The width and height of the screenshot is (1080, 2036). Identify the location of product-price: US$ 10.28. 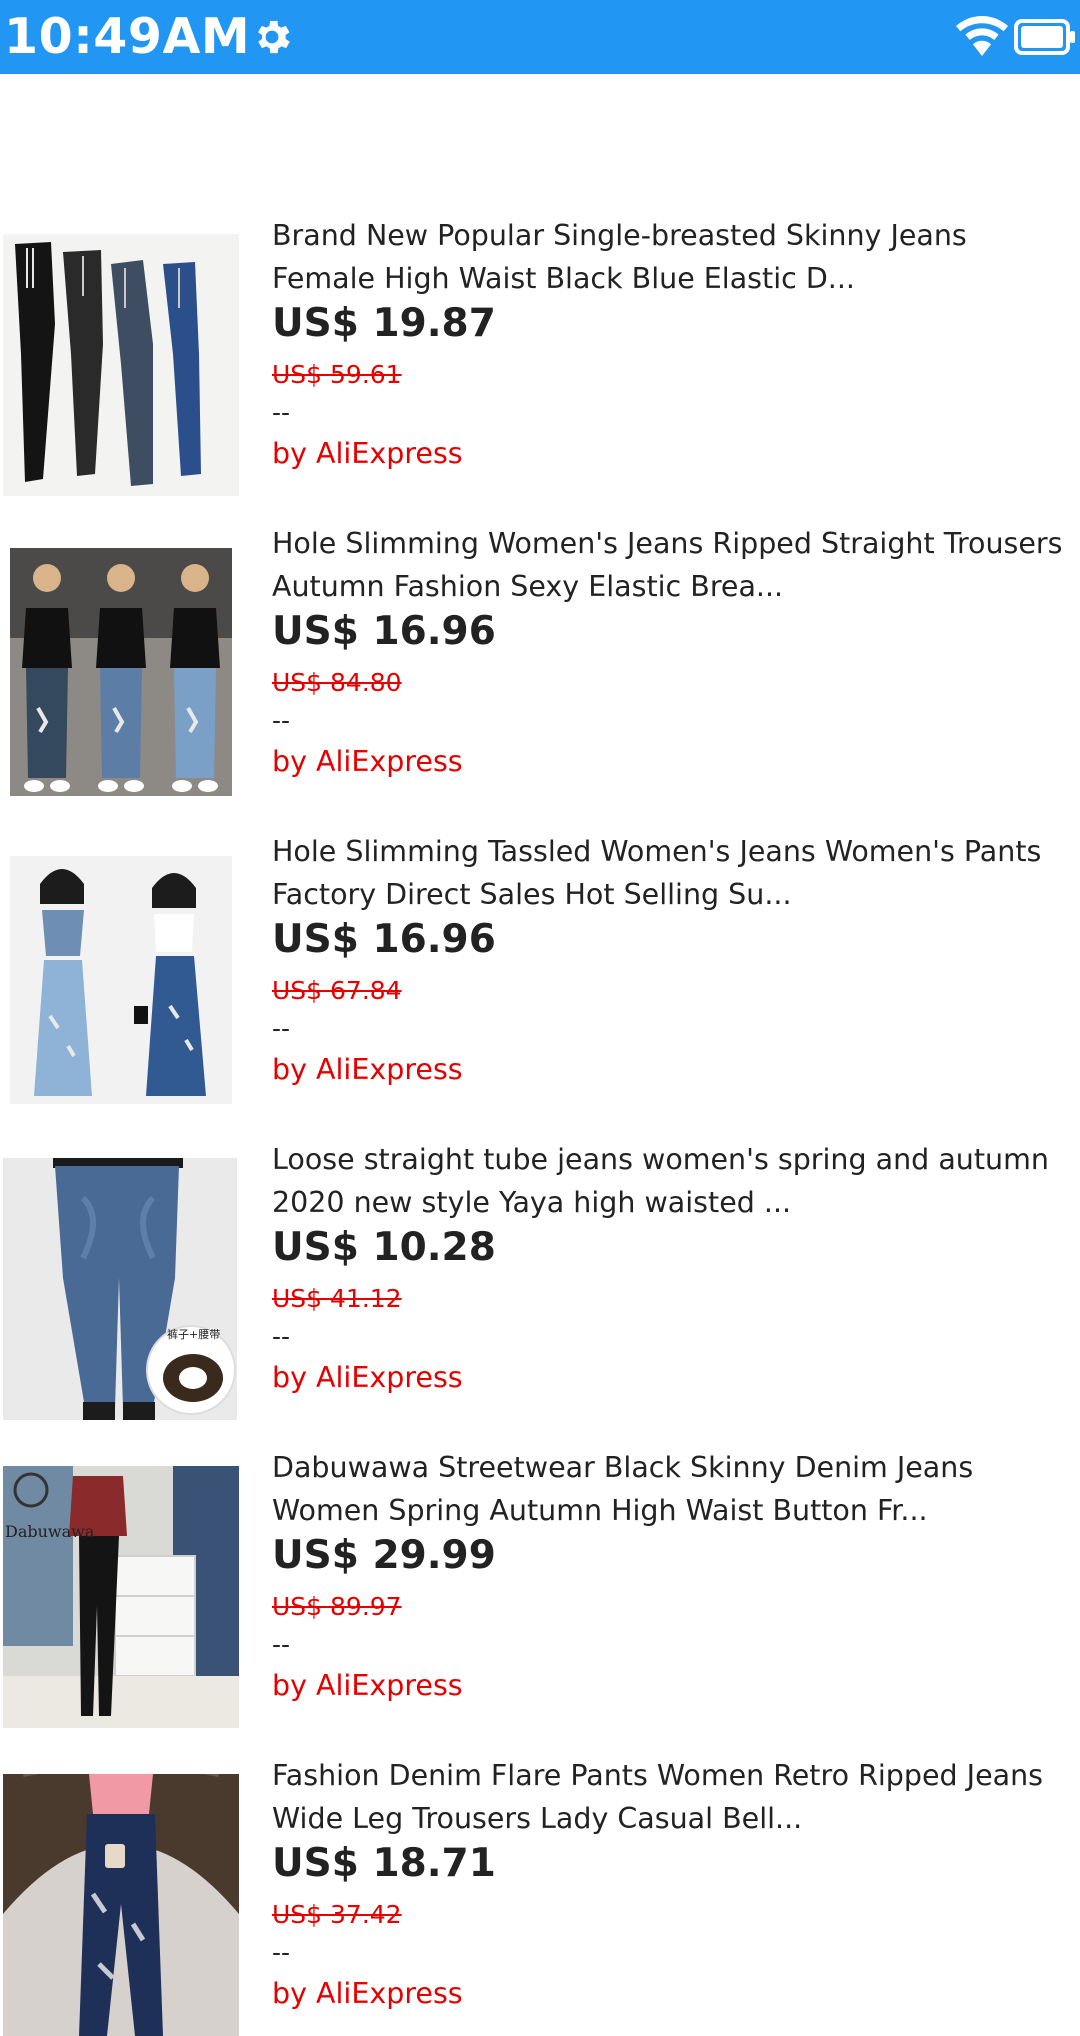
(384, 1247).